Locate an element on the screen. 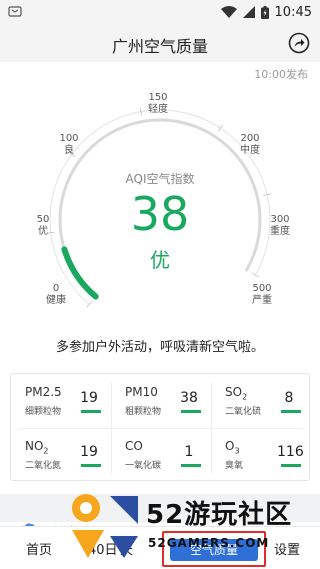 This screenshot has height=569, width=320. nav-home: 首页 is located at coordinates (39, 548).